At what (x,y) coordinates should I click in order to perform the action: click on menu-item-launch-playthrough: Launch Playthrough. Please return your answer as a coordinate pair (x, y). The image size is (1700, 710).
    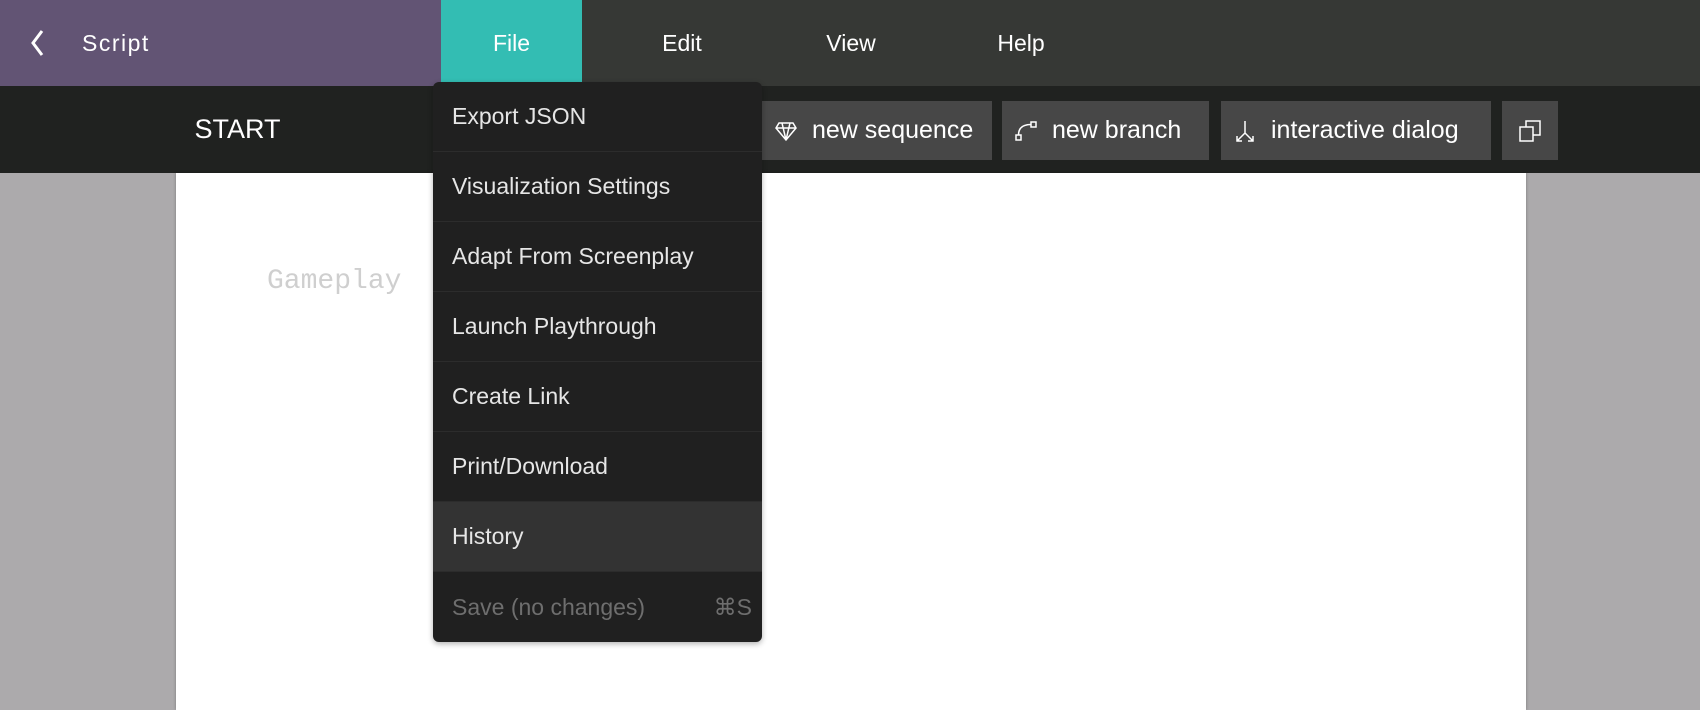
    Looking at the image, I should click on (597, 327).